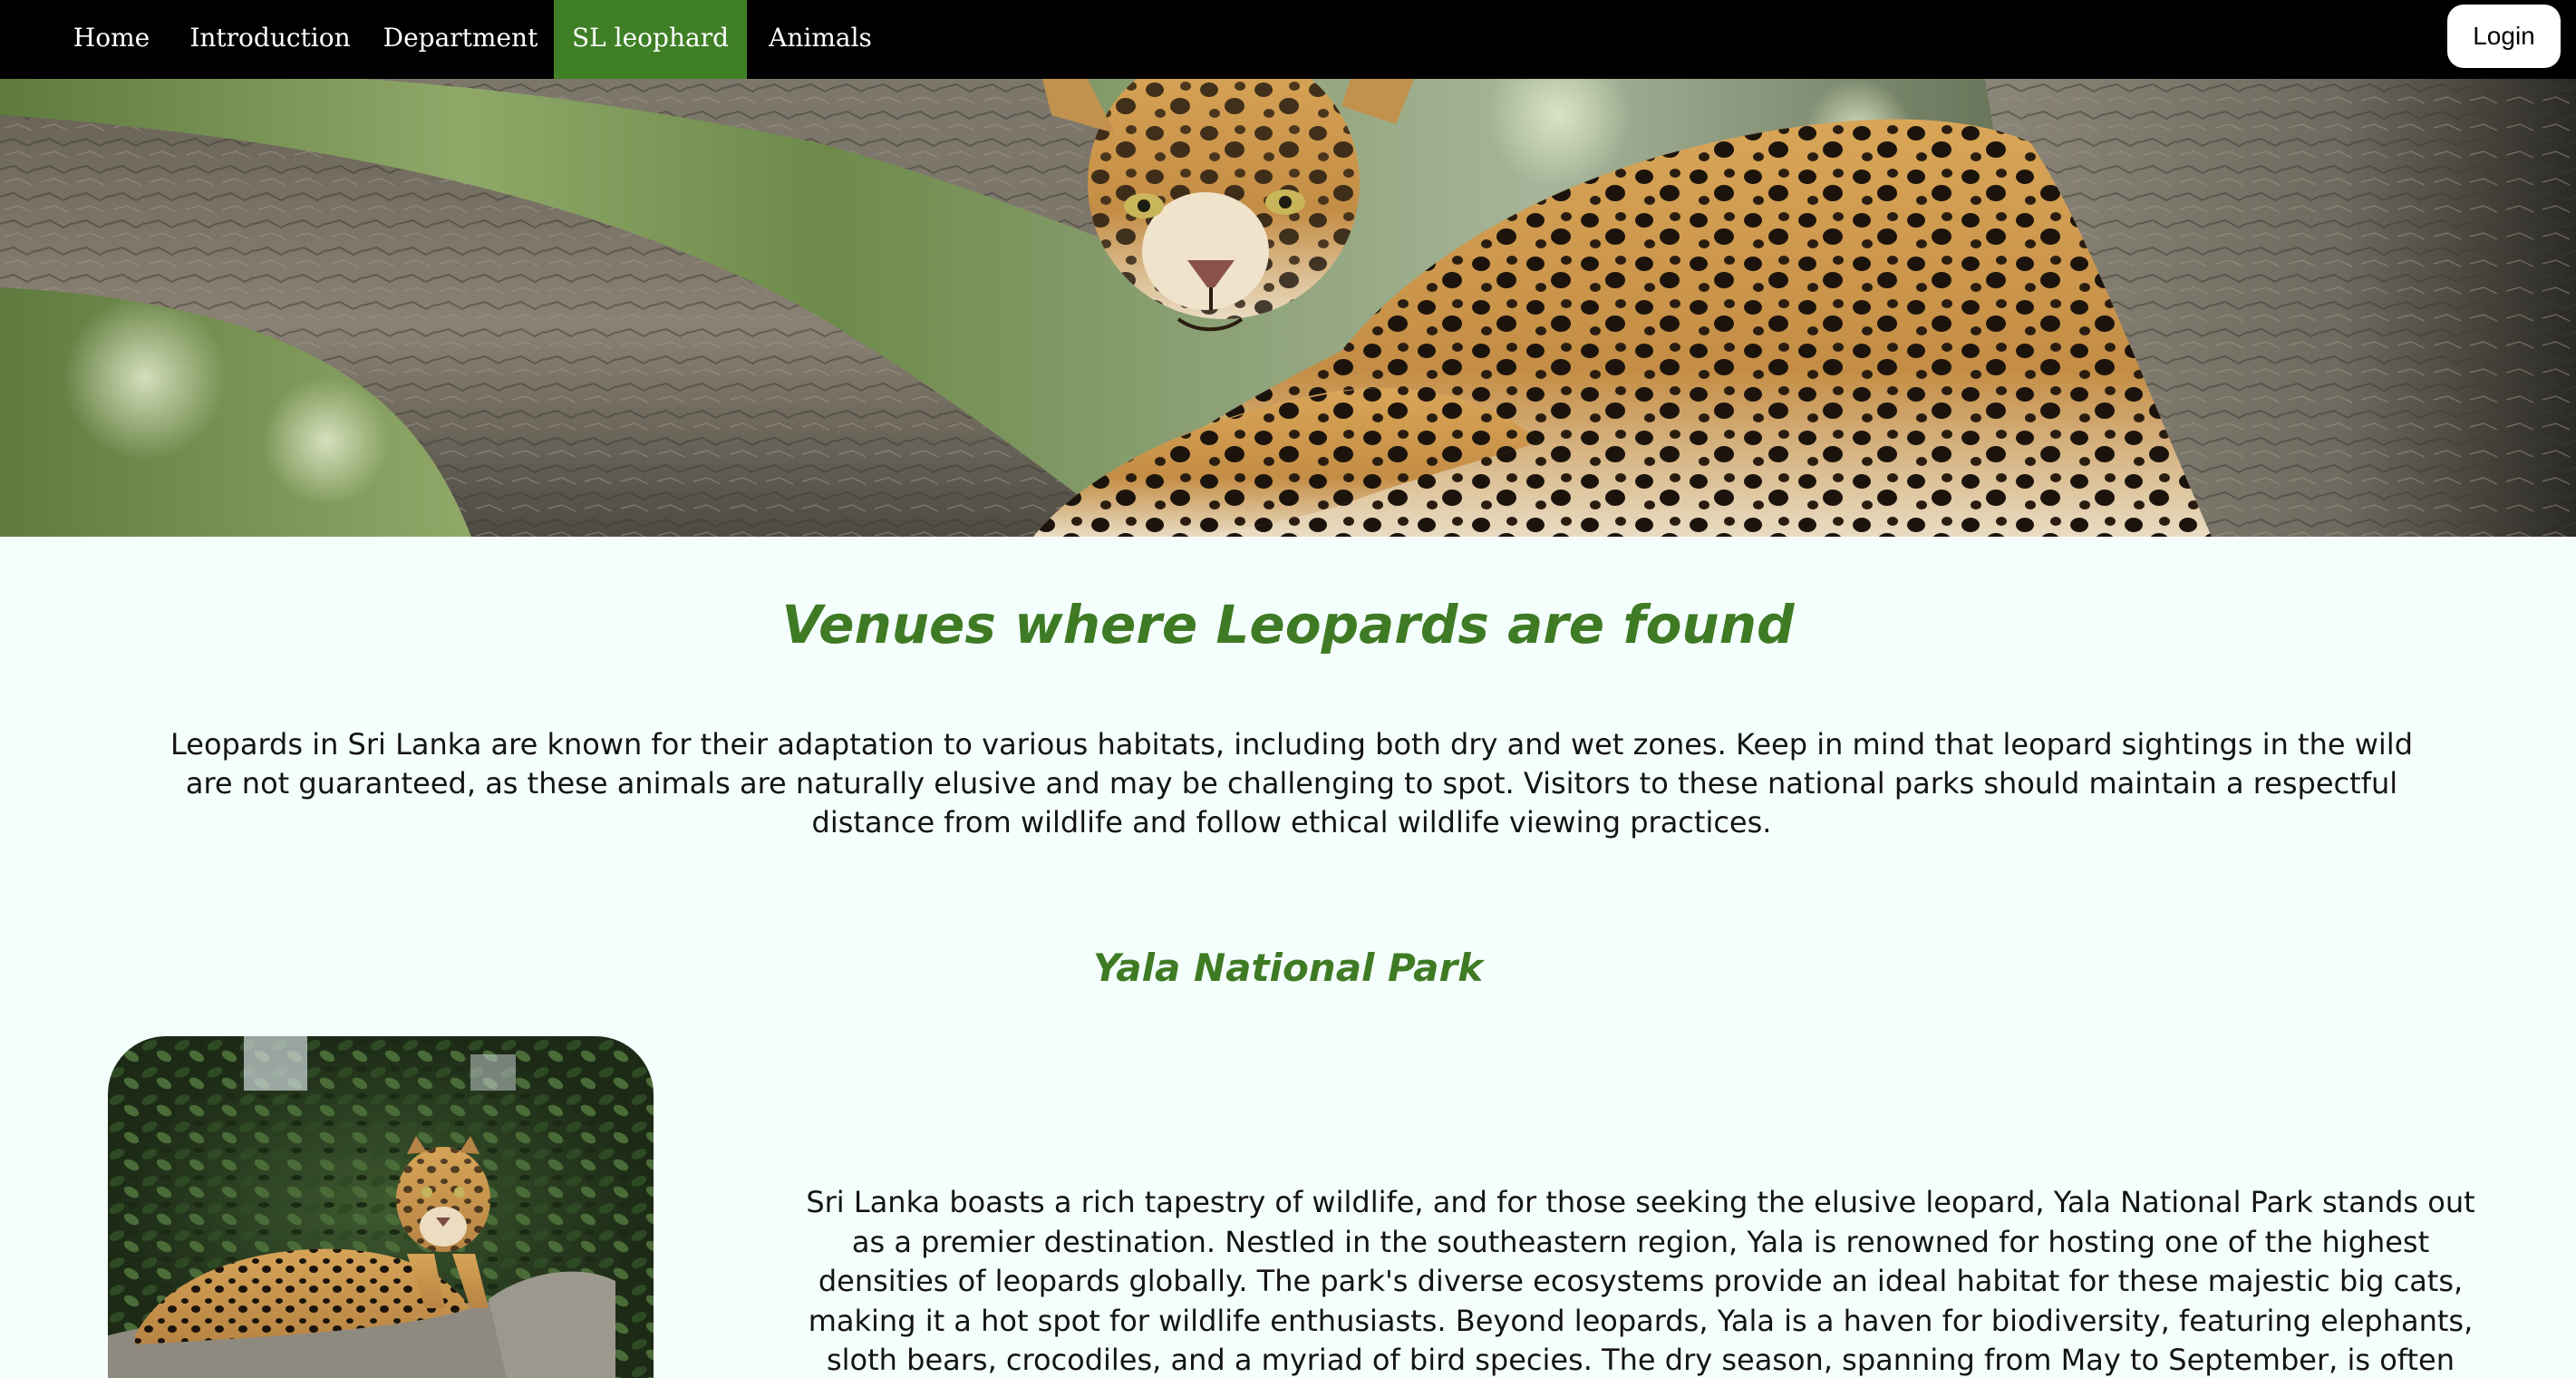 The width and height of the screenshot is (2576, 1378). Describe the element at coordinates (460, 39) in the screenshot. I see `nav-item-department: Department` at that location.